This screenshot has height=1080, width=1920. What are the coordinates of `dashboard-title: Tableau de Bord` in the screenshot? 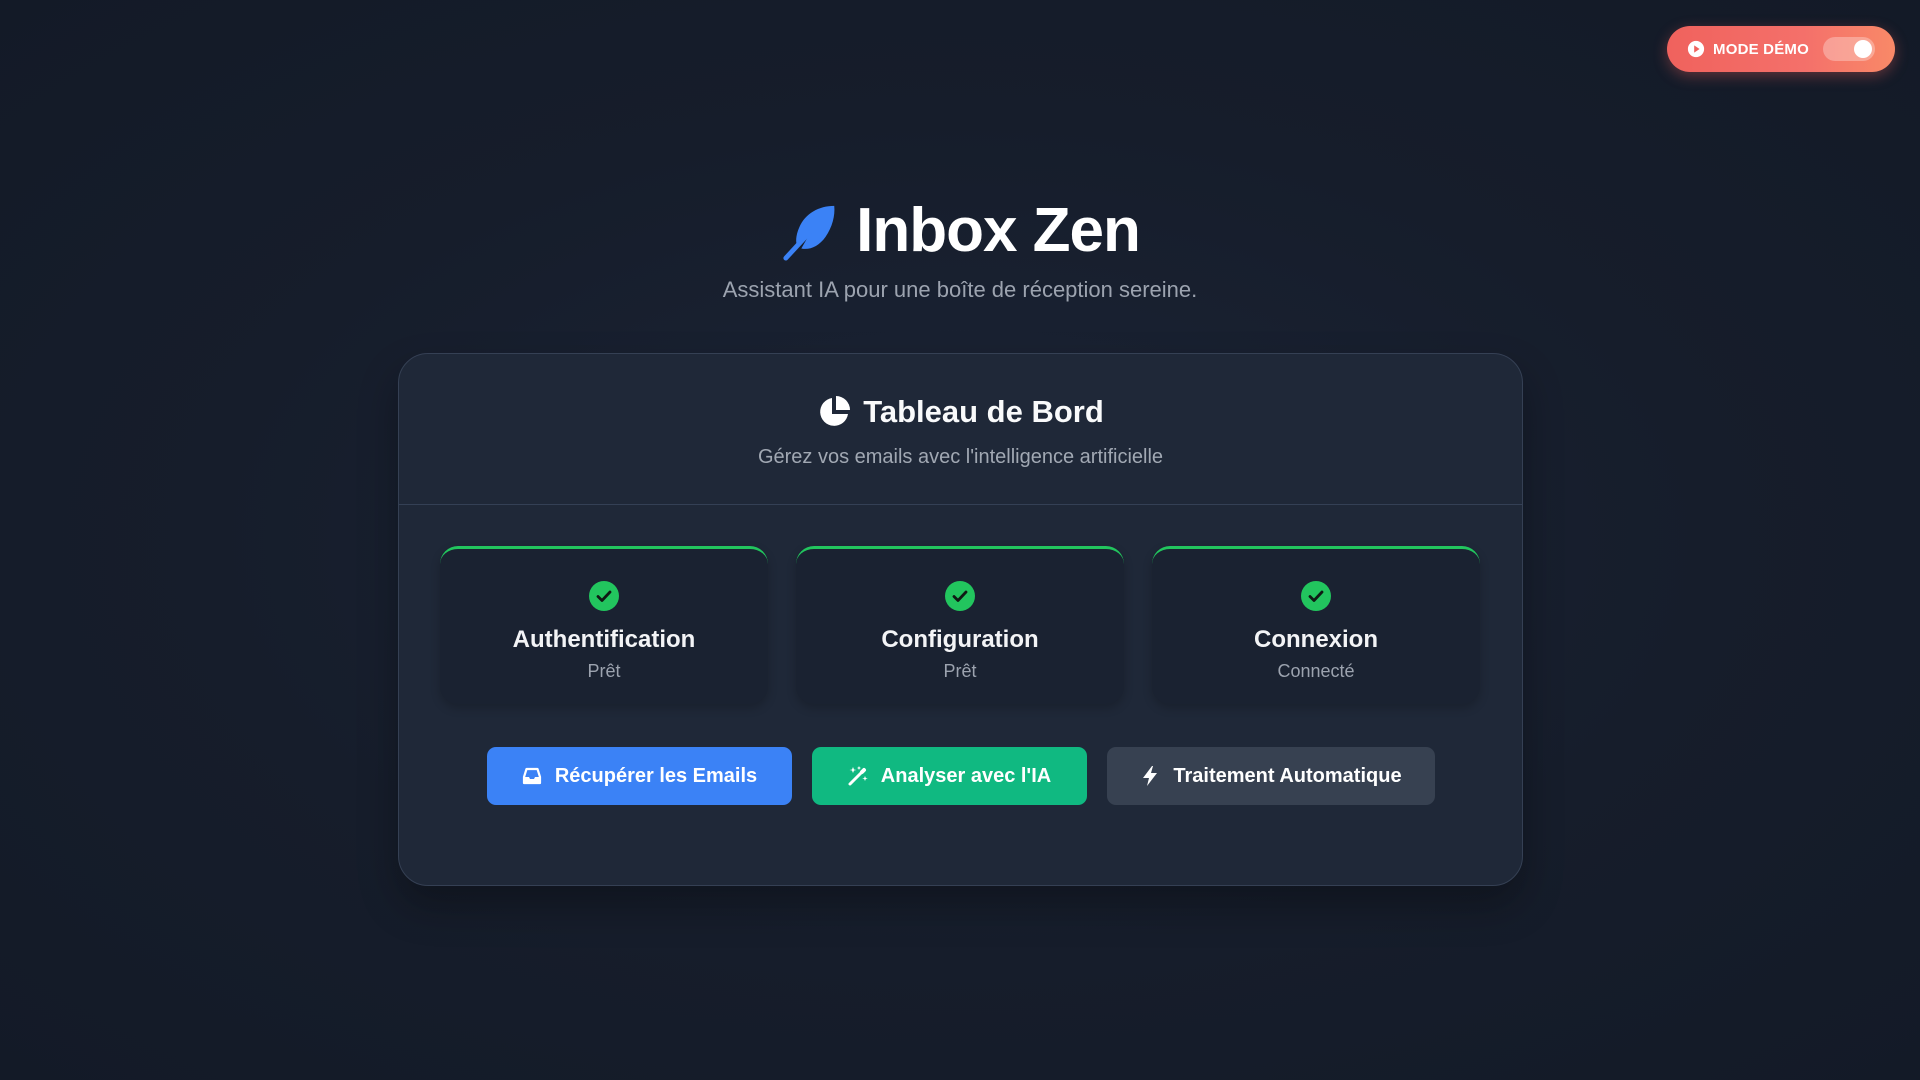 It's located at (983, 411).